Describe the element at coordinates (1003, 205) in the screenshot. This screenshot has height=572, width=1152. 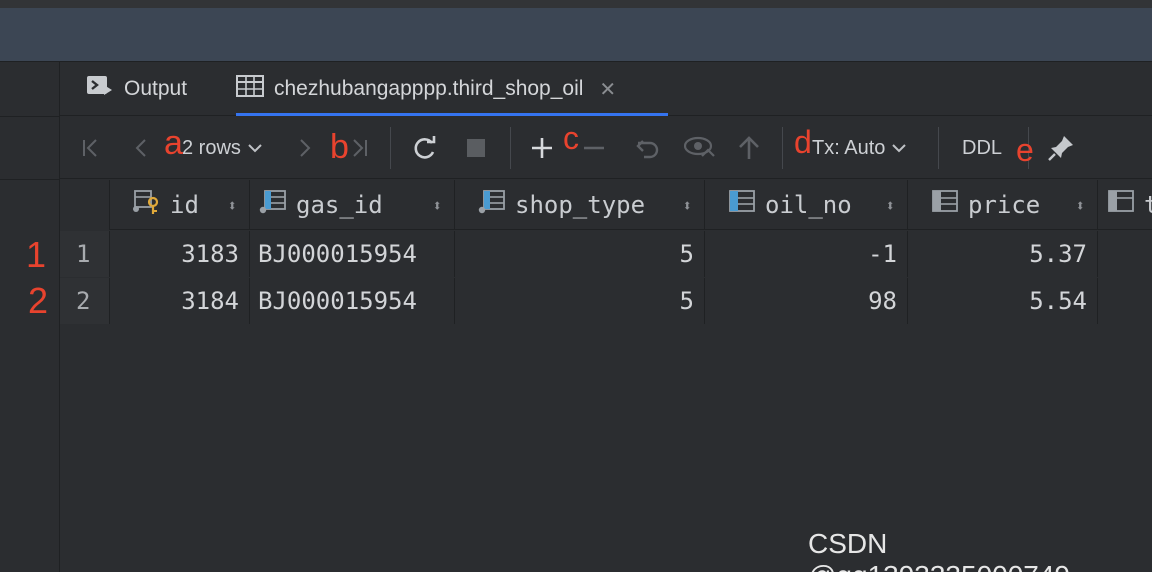
I see `column-header-price: price ⬍` at that location.